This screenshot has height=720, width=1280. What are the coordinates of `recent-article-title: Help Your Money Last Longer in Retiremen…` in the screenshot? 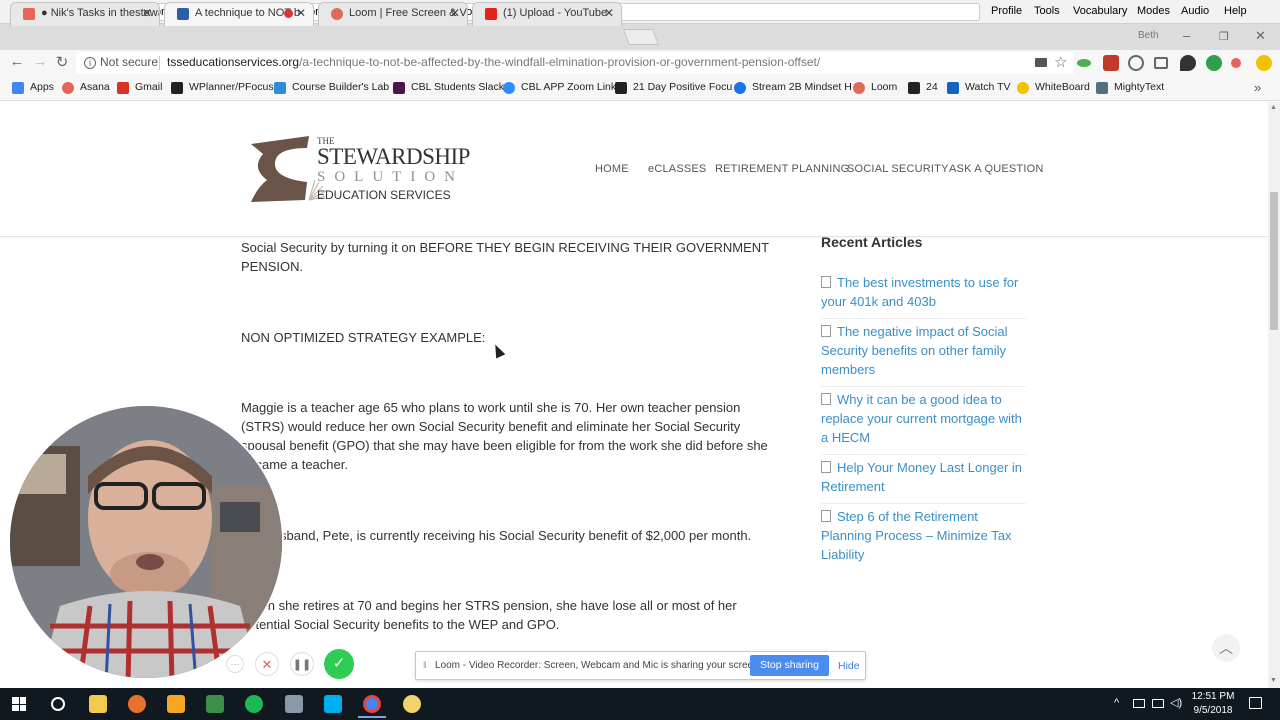 It's located at (922, 477).